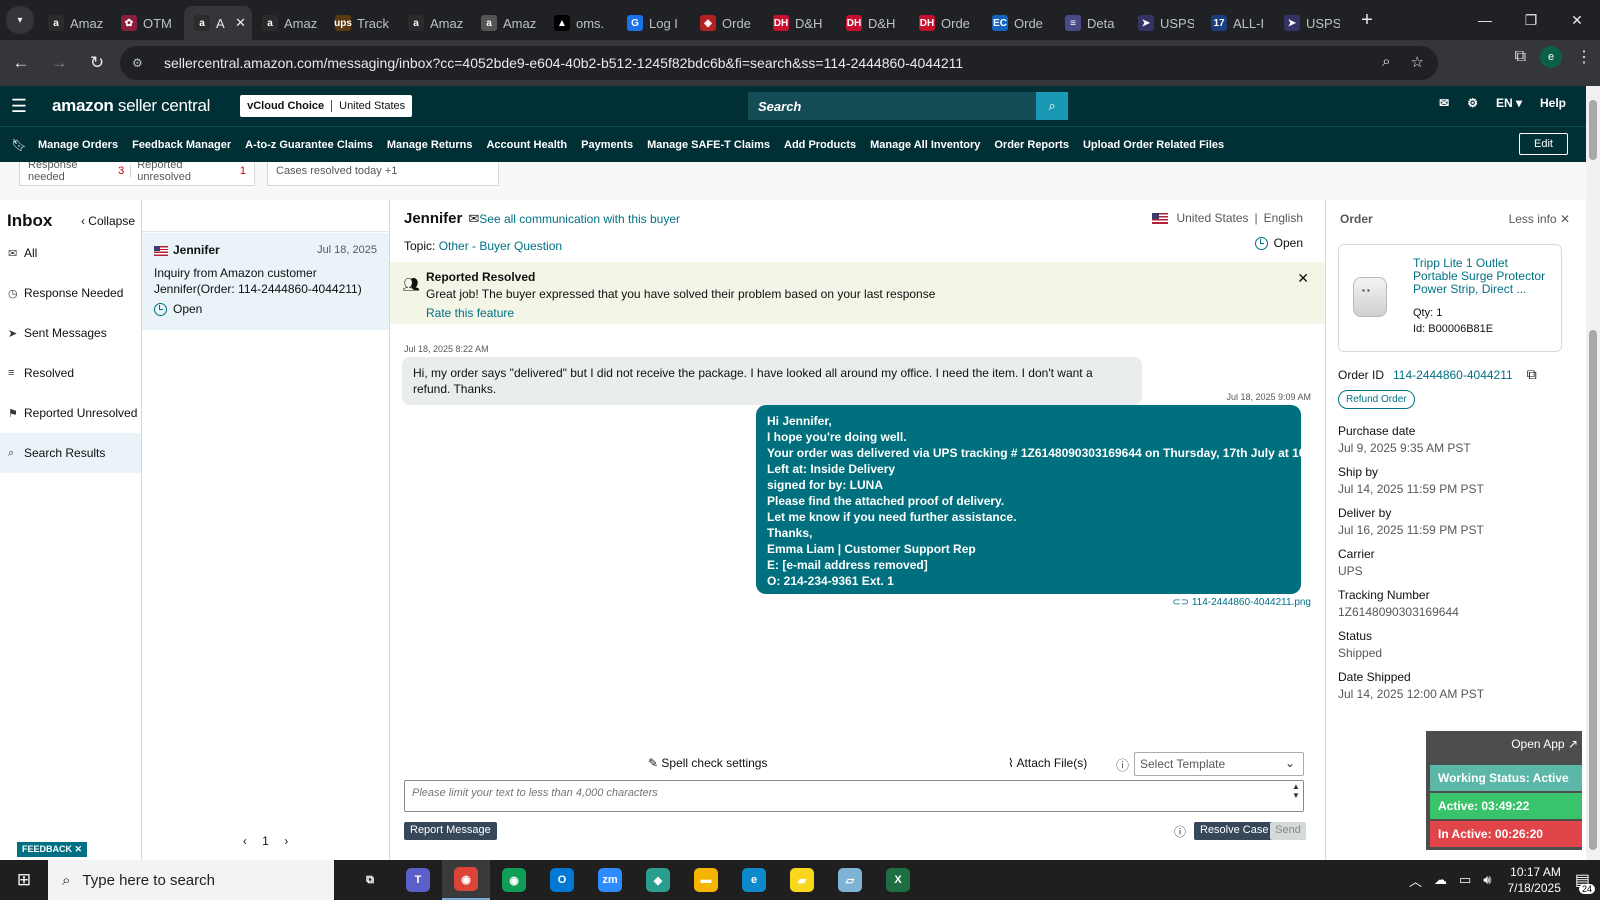 The height and width of the screenshot is (900, 1600). What do you see at coordinates (326, 106) in the screenshot?
I see `store-switcher: vCloud Choice United States` at bounding box center [326, 106].